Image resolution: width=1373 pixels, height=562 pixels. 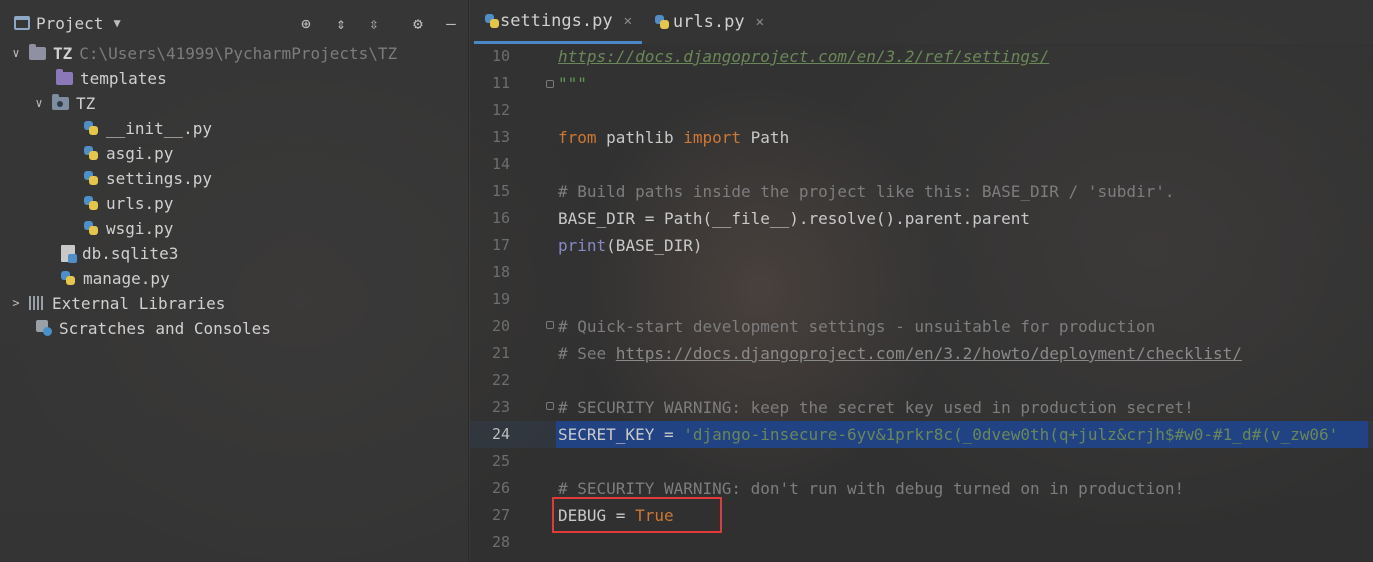 What do you see at coordinates (117, 23) in the screenshot?
I see `chevron-down-icon: ▼` at bounding box center [117, 23].